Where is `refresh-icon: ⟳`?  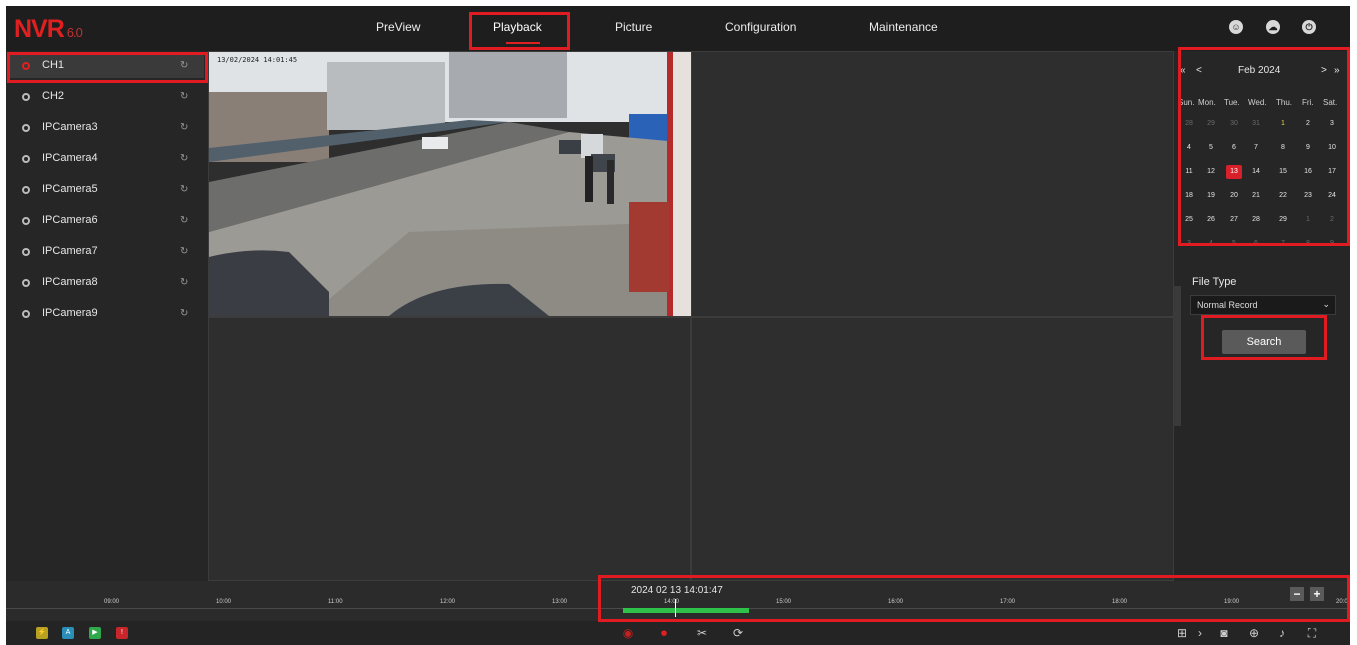 refresh-icon: ⟳ is located at coordinates (738, 633).